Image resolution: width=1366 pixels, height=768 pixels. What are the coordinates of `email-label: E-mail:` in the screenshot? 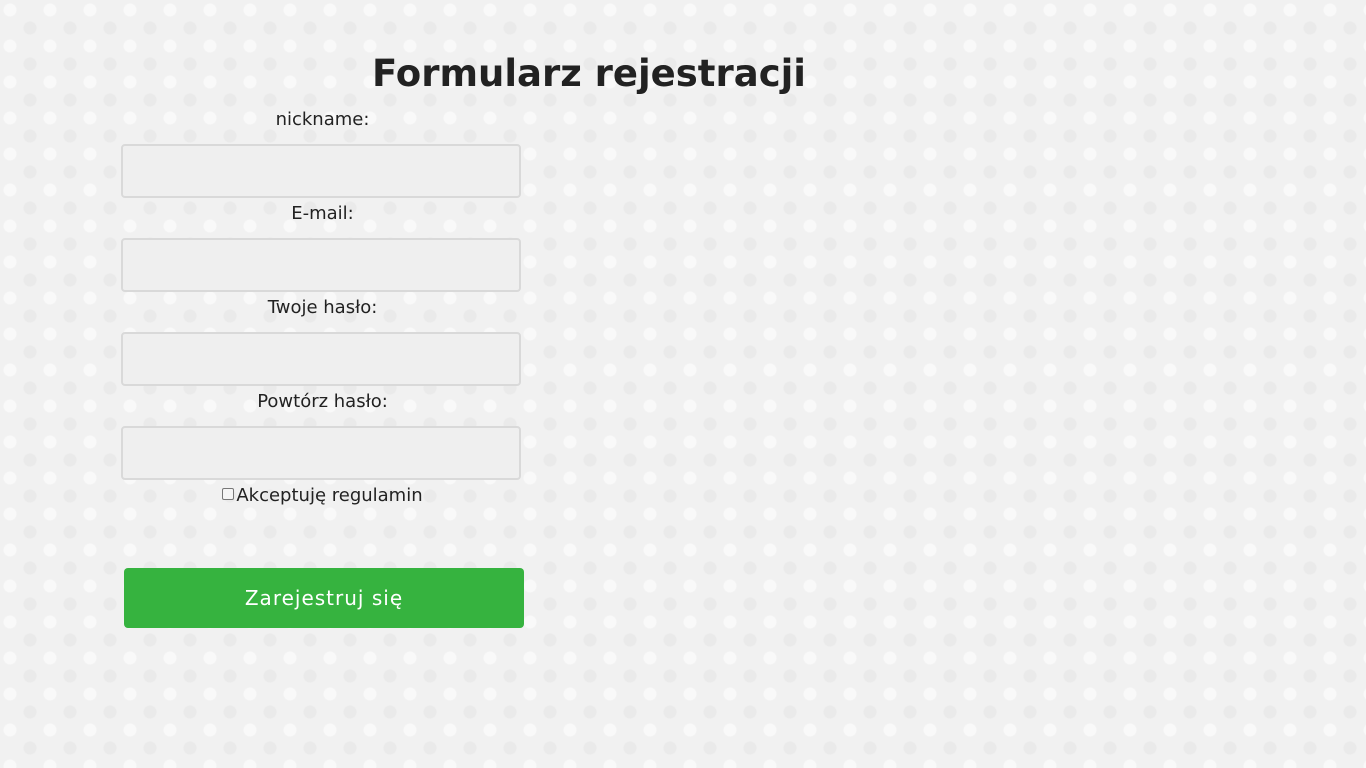 It's located at (322, 213).